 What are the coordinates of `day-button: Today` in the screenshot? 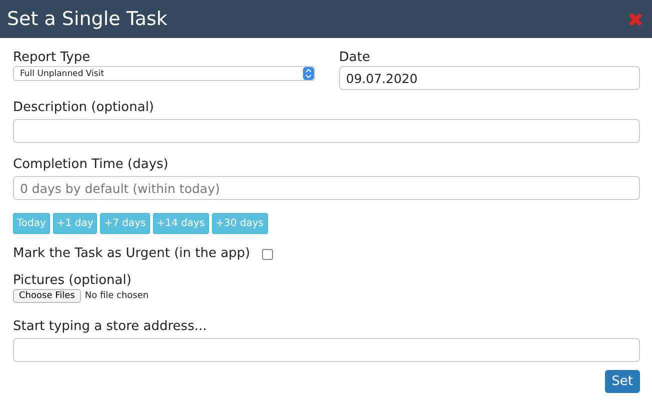 It's located at (31, 223).